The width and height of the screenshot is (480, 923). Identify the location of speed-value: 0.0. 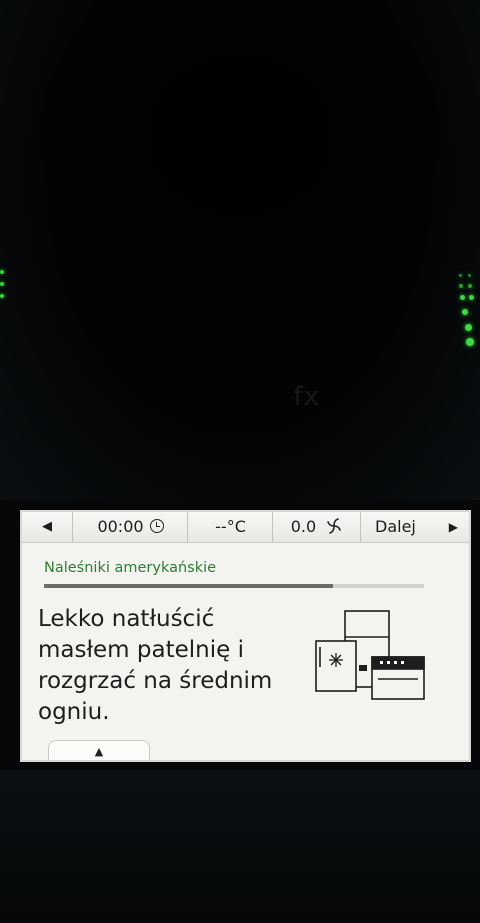
(303, 526).